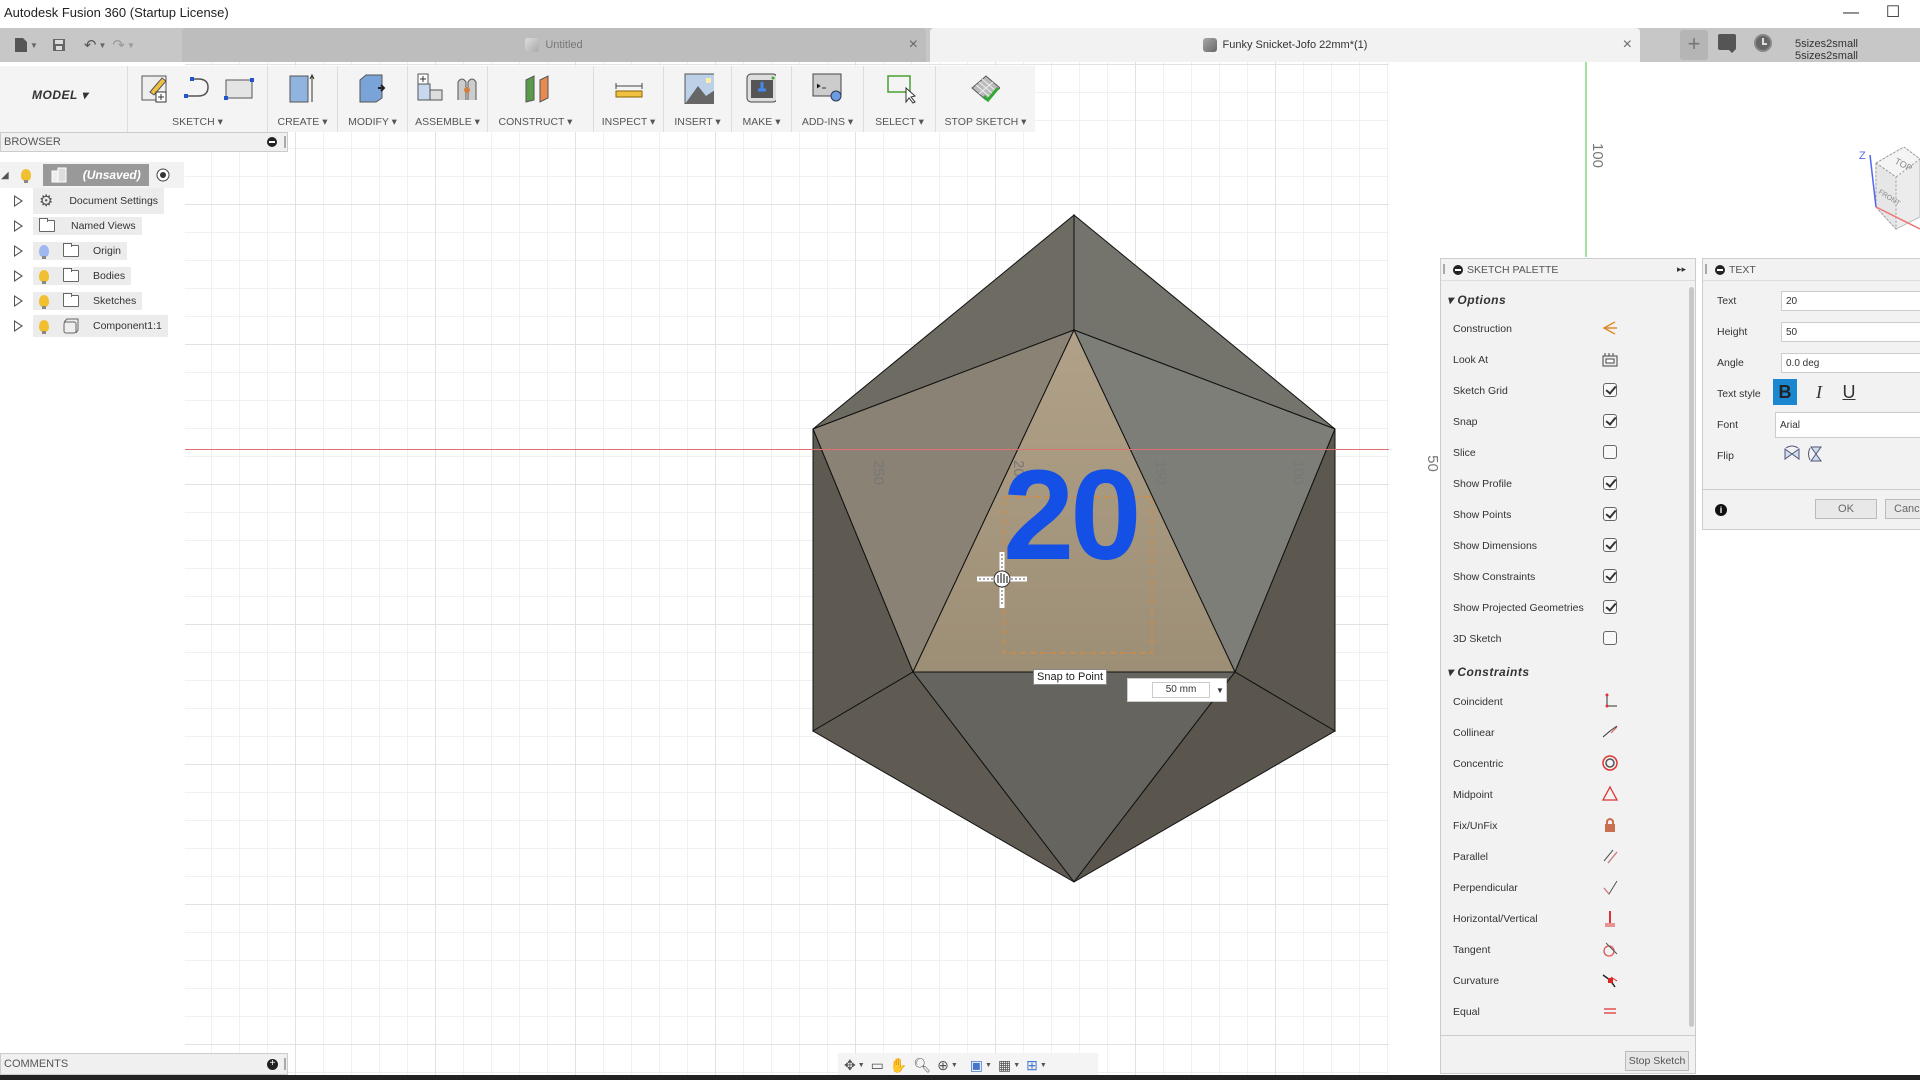 The image size is (1920, 1080). Describe the element at coordinates (1721, 510) in the screenshot. I see `info-icon: i` at that location.